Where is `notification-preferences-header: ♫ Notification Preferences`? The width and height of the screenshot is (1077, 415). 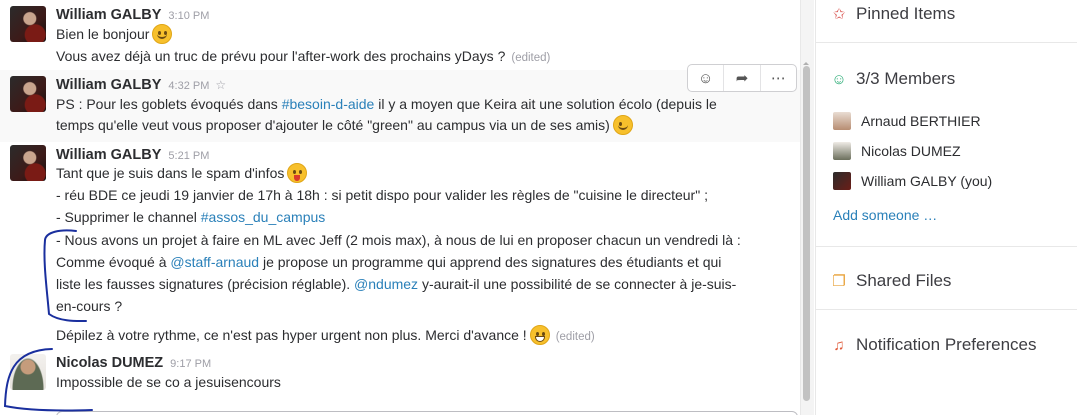 notification-preferences-header: ♫ Notification Preferences is located at coordinates (933, 345).